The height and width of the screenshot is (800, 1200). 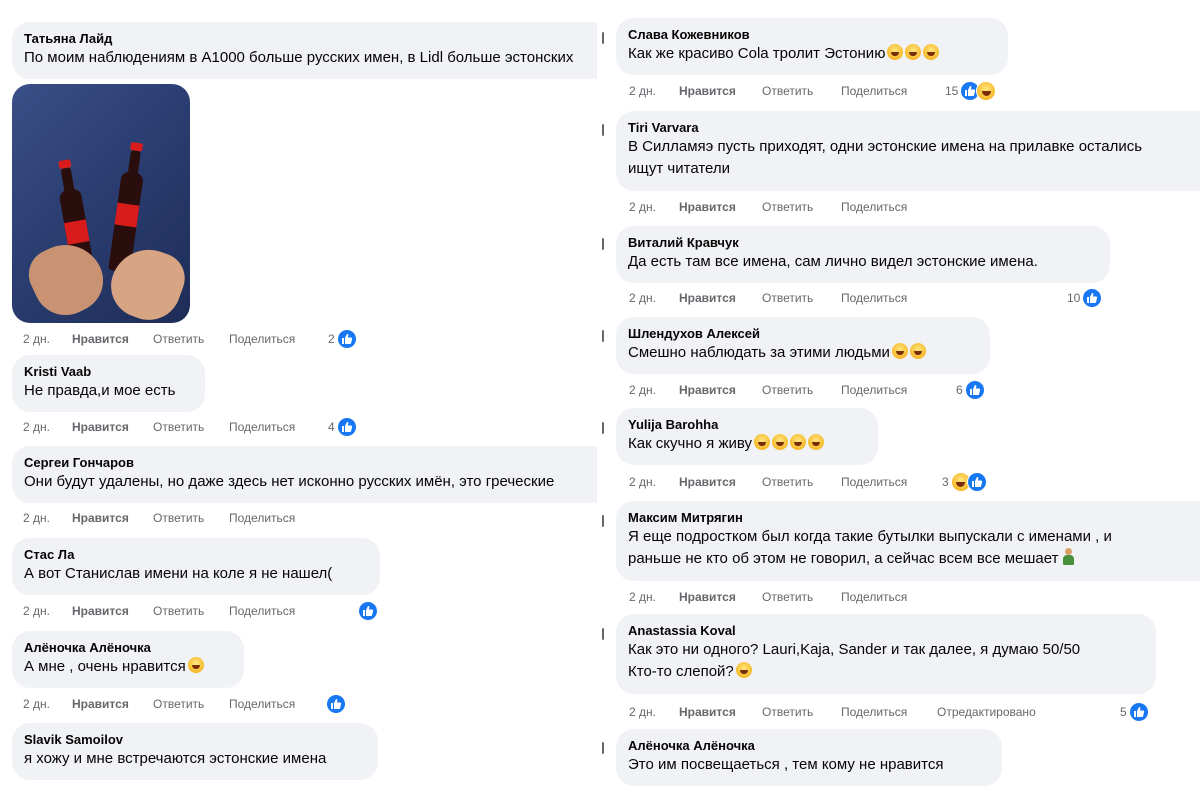 What do you see at coordinates (1085, 298) in the screenshot?
I see `reaction-count: 10` at bounding box center [1085, 298].